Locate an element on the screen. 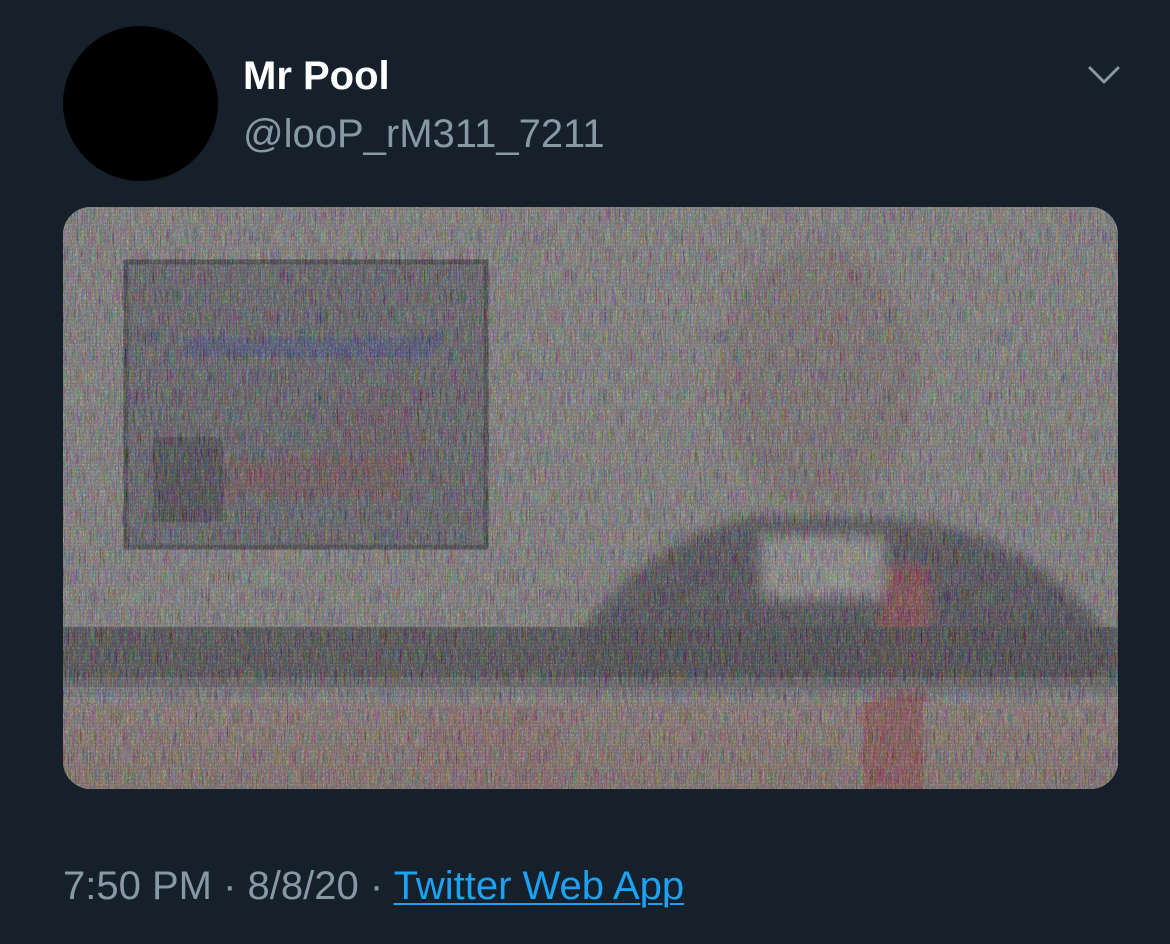 The height and width of the screenshot is (944, 1170). user-handle: @looP_rM311_7211 is located at coordinates (424, 134).